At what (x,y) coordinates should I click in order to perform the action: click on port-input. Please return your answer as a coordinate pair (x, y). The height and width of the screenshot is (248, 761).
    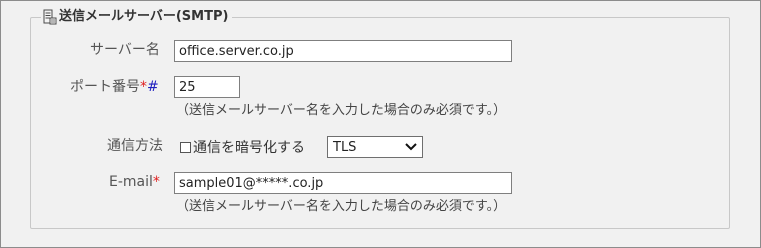
    Looking at the image, I should click on (207, 87).